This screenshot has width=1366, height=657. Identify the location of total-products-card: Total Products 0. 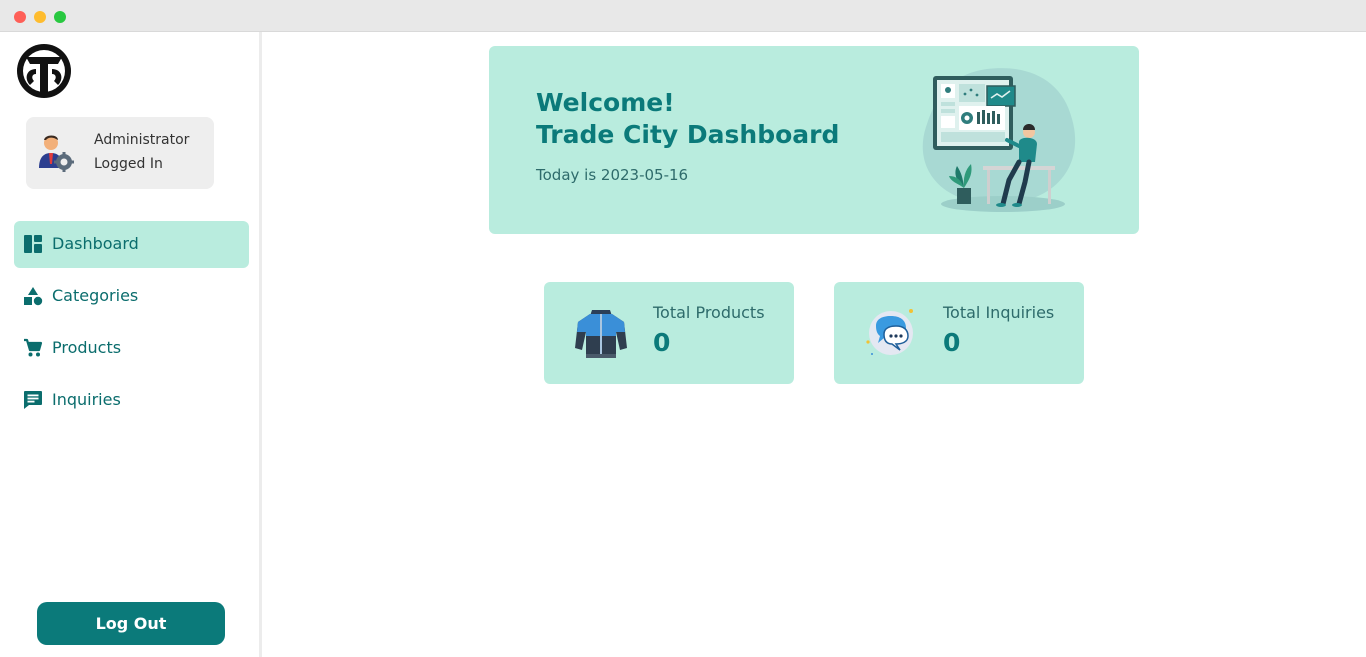
(669, 333).